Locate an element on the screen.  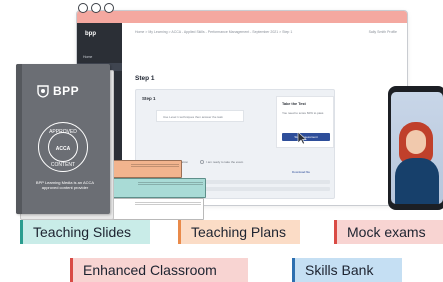
tag-mock-exams: Mock exams is located at coordinates (388, 232).